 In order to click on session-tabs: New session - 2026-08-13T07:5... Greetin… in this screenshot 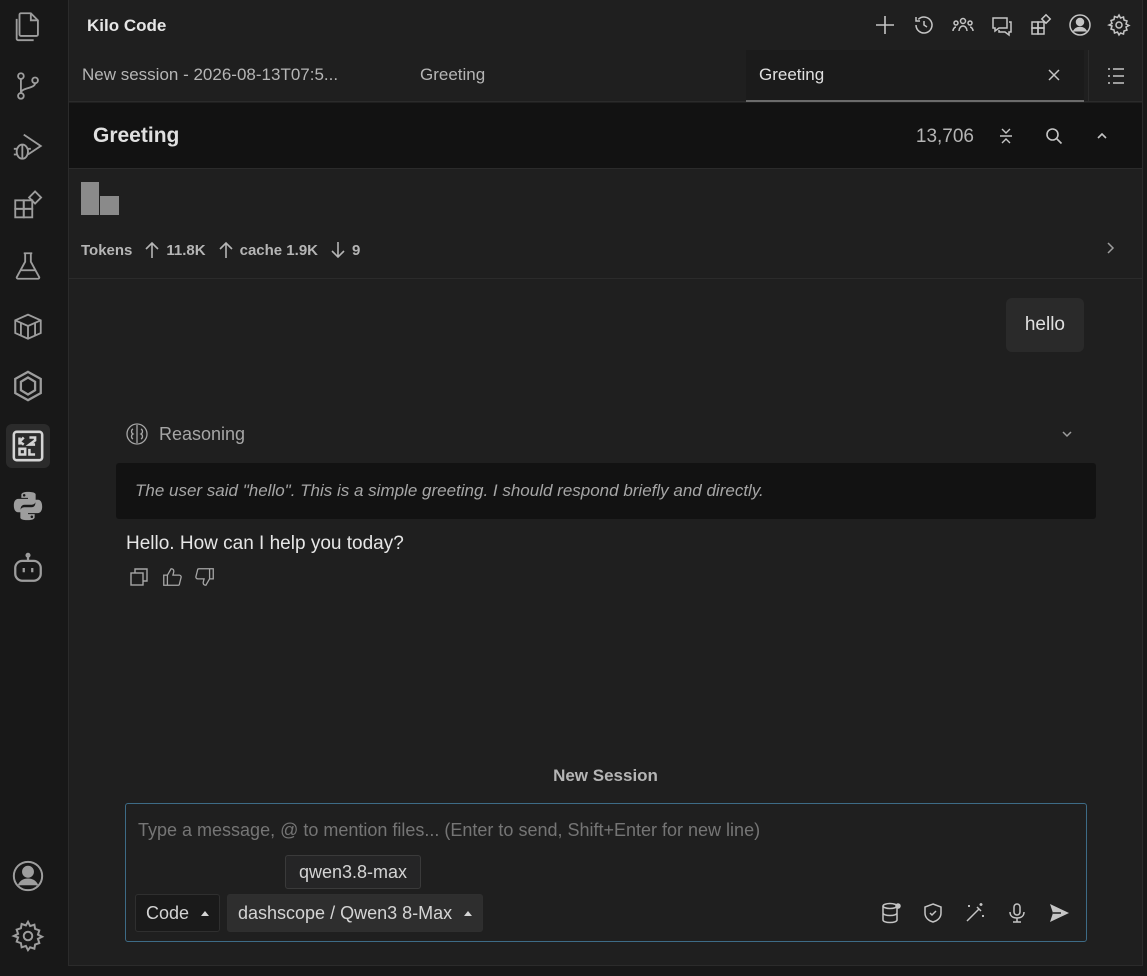, I will do `click(605, 76)`.